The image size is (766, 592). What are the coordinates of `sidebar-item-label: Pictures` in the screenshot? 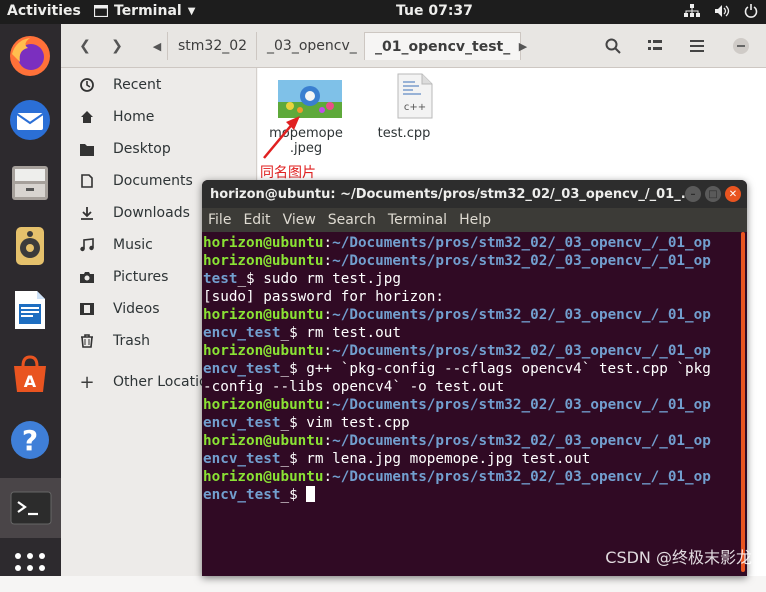 It's located at (141, 277).